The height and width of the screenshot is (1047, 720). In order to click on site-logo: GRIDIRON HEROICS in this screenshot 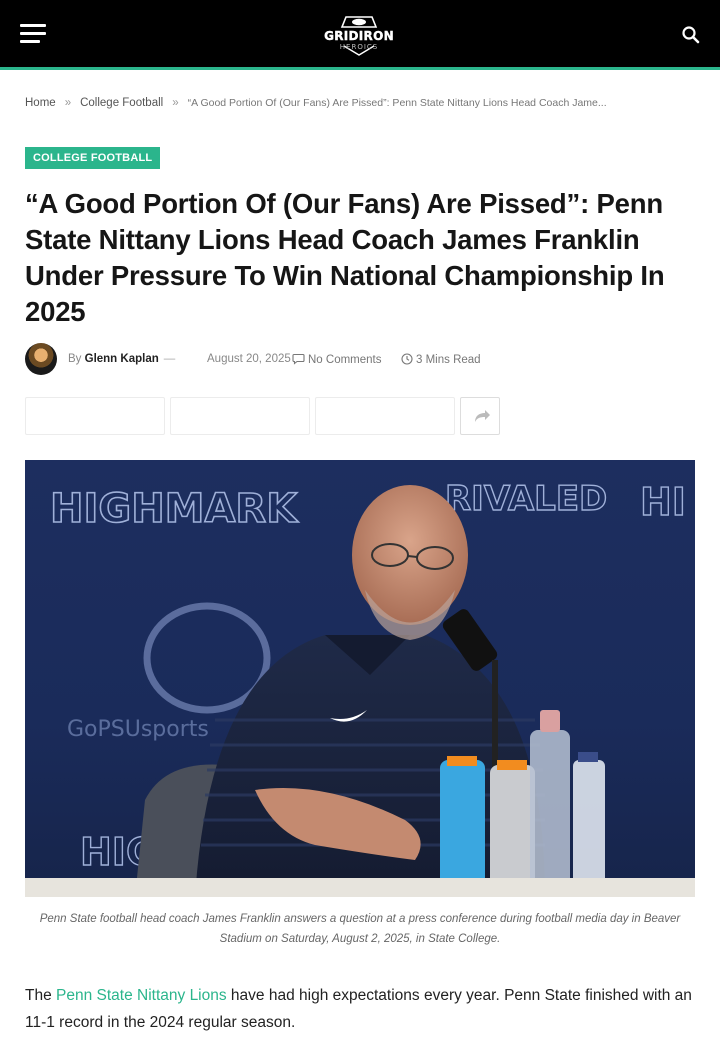, I will do `click(359, 35)`.